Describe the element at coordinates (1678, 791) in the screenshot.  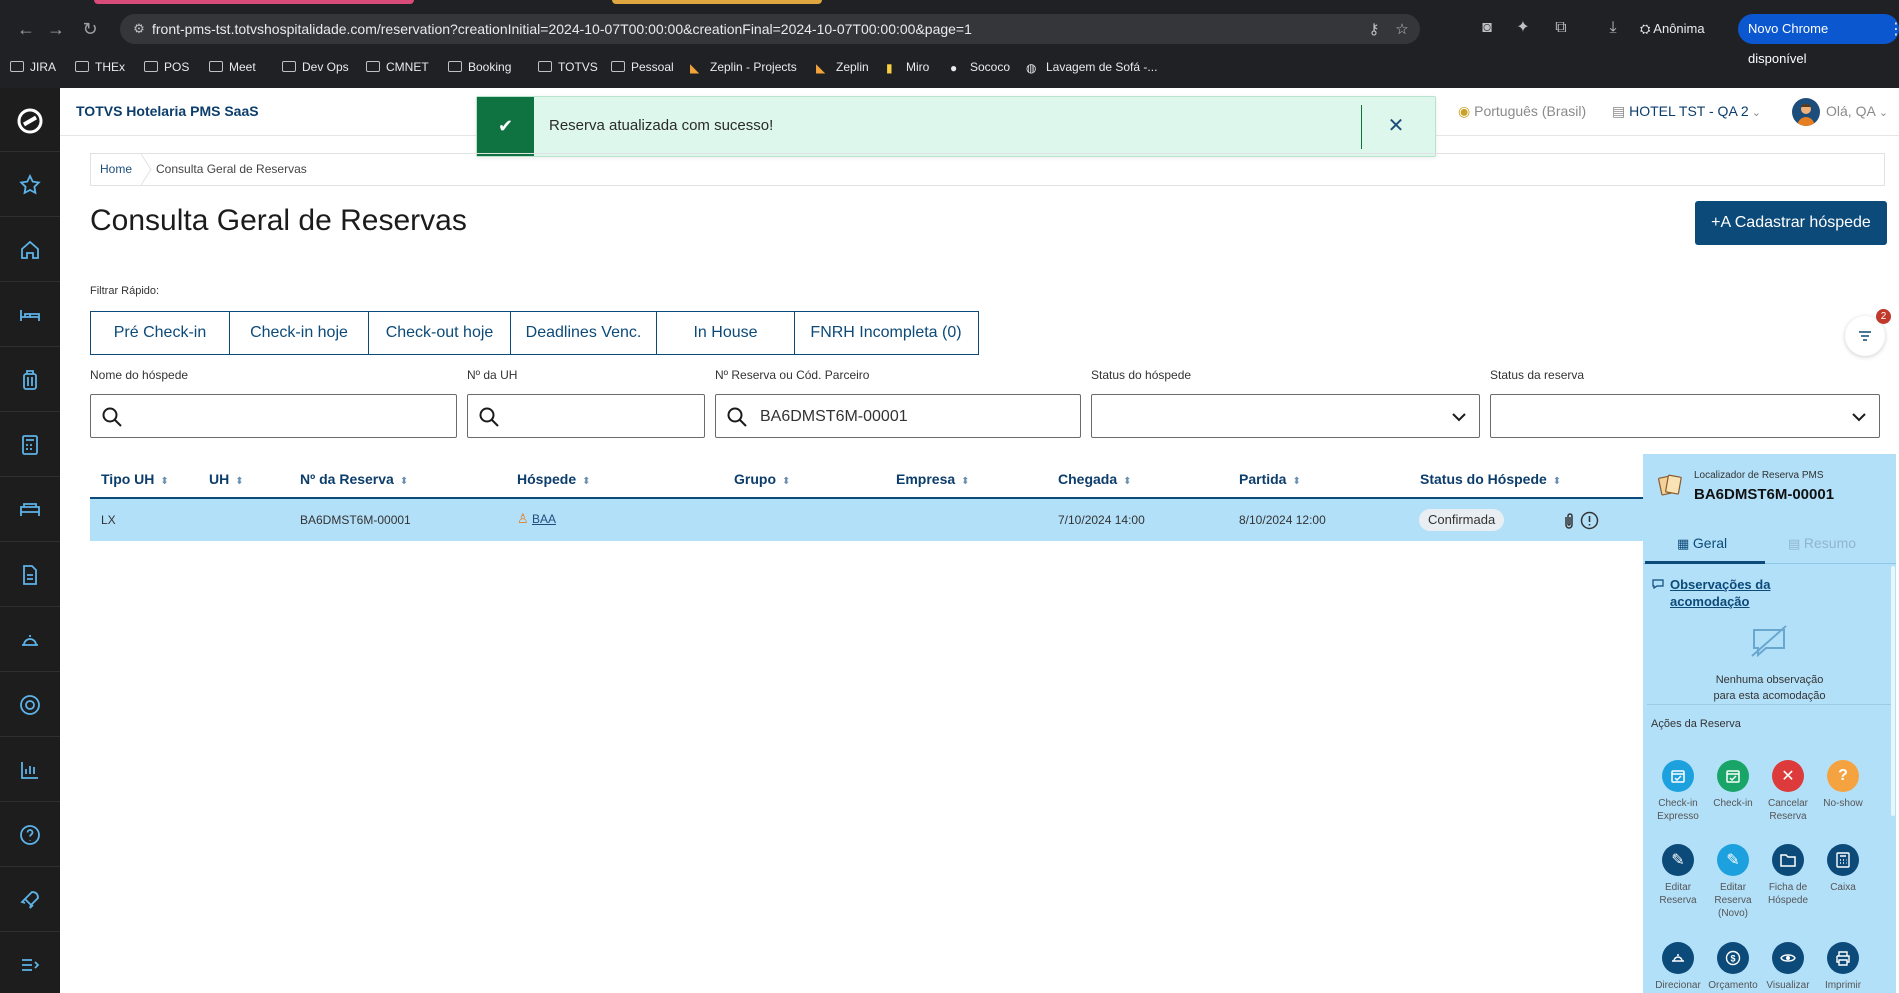
I see `action-express-checkin: Check-in Expresso` at that location.